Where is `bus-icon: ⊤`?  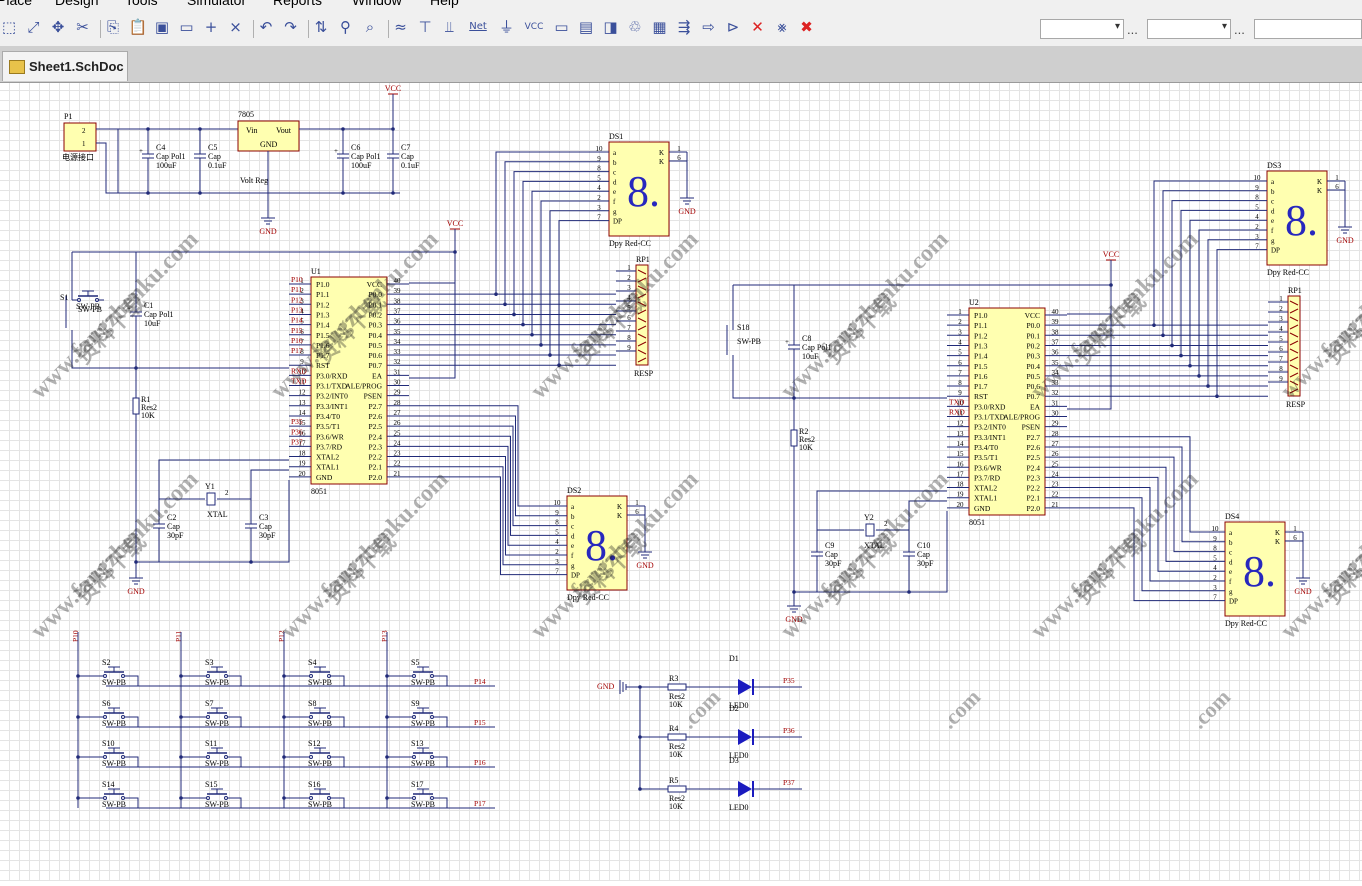 bus-icon: ⊤ is located at coordinates (425, 27).